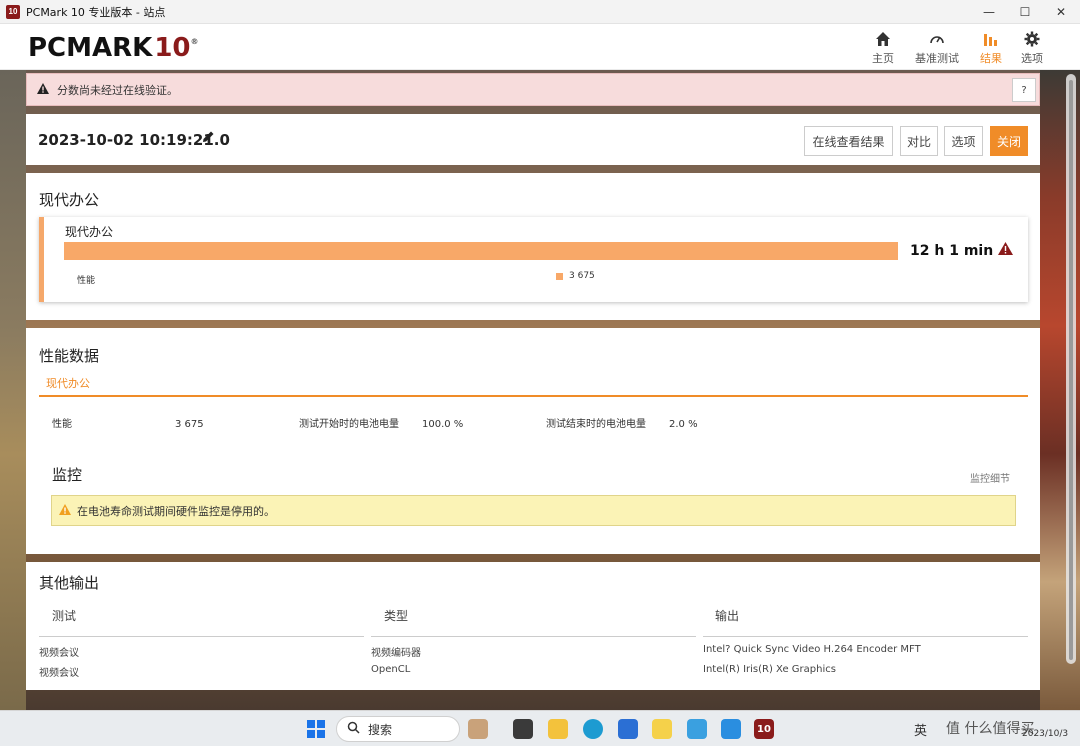  I want to click on app-header: PCMARK 10 ® 主页 基准测试 结果 选项, so click(540, 47).